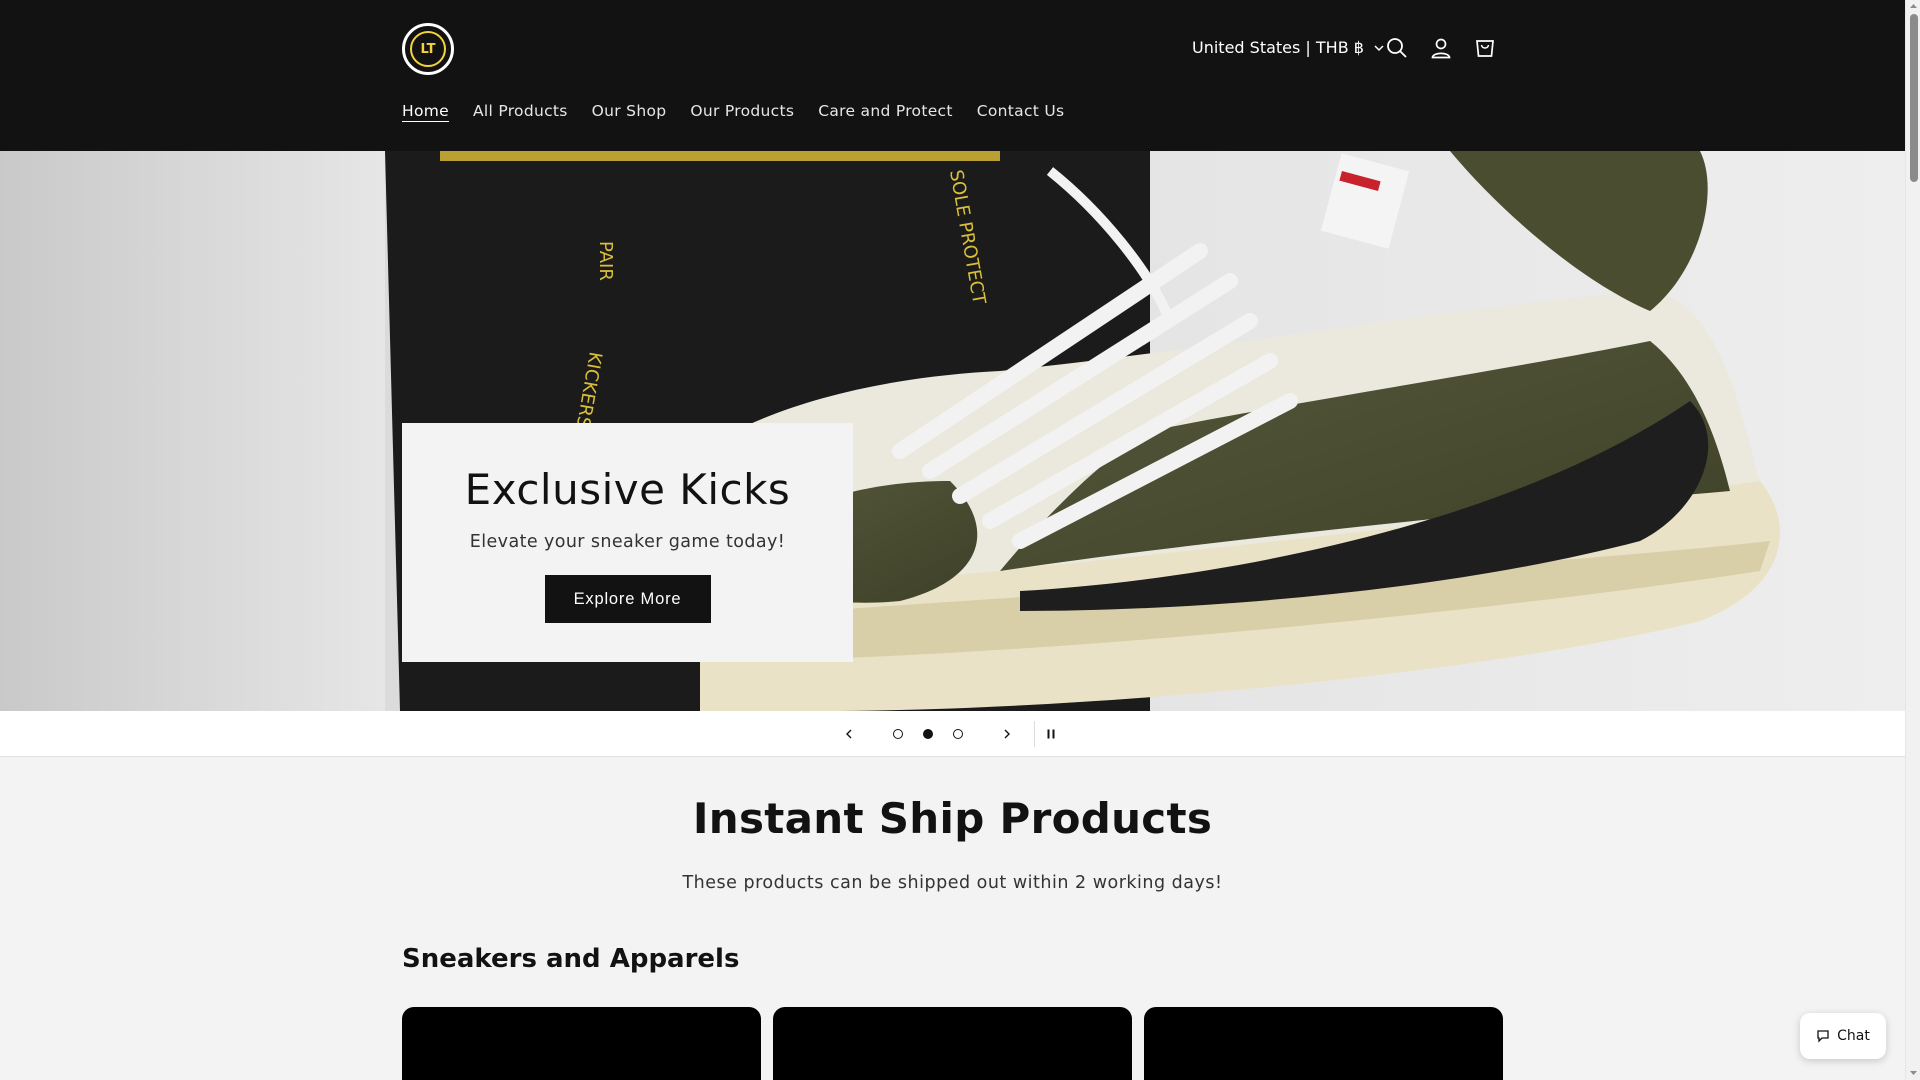 This screenshot has width=1920, height=1080. Describe the element at coordinates (885, 111) in the screenshot. I see `nav-care-and-protect: Care and Protect` at that location.